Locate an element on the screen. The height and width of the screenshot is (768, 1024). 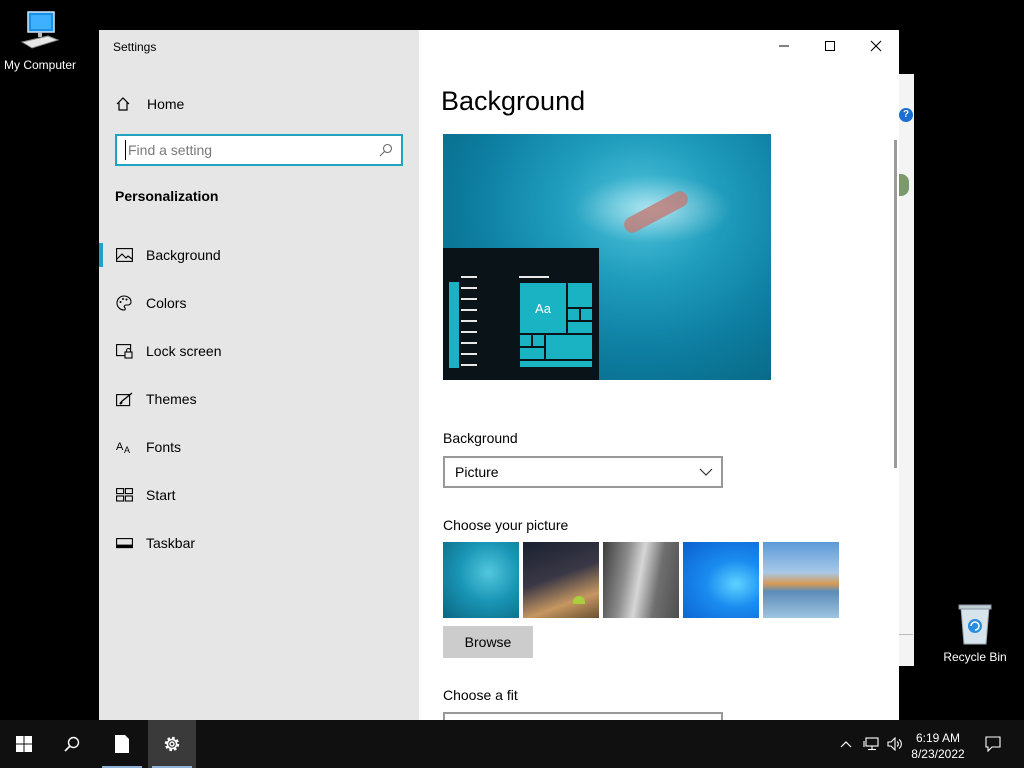
sidebar-item-label: Colors is located at coordinates (166, 303).